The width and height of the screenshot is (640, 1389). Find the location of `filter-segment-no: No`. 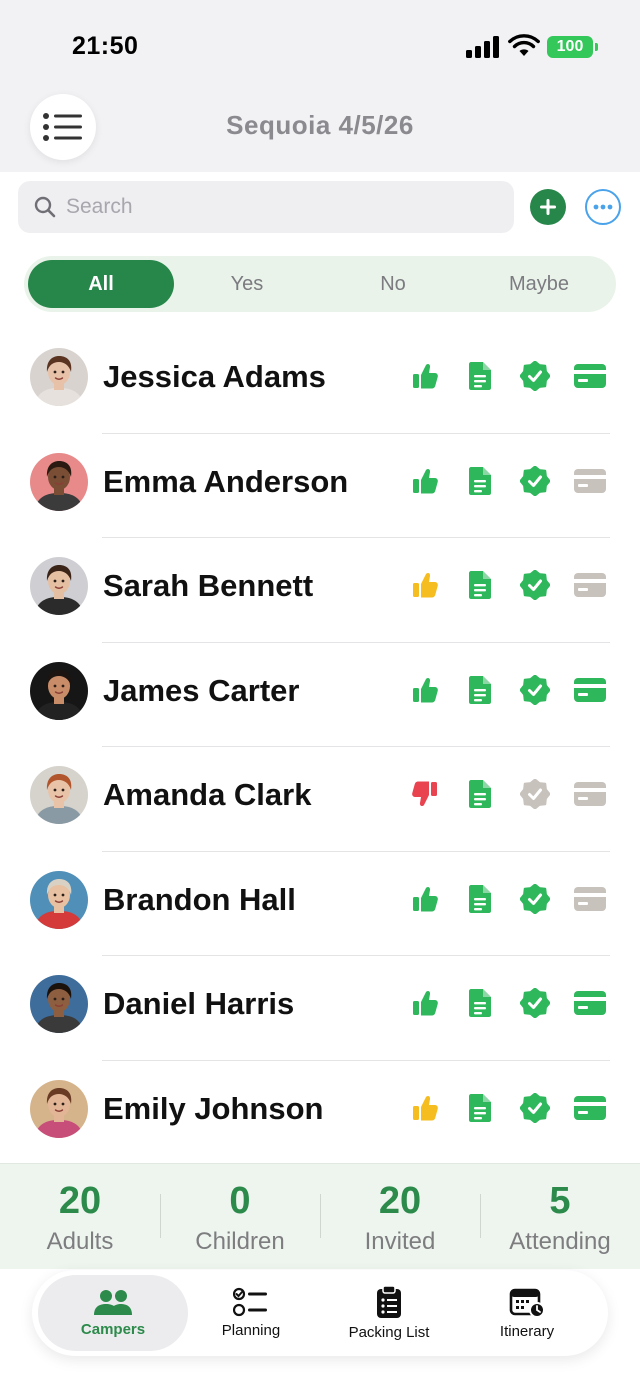

filter-segment-no: No is located at coordinates (393, 284).